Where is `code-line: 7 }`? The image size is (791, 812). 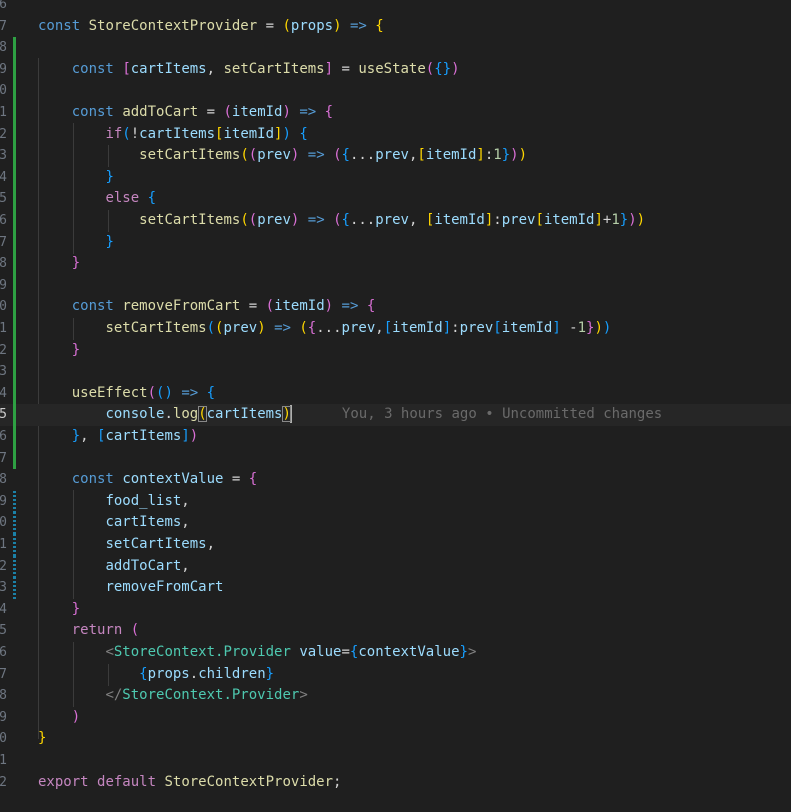
code-line: 7 } is located at coordinates (395, 242).